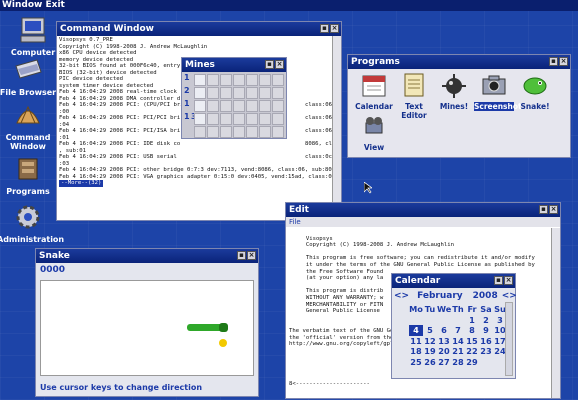  What do you see at coordinates (472, 341) in the screenshot?
I see `calendar-day: 15` at bounding box center [472, 341].